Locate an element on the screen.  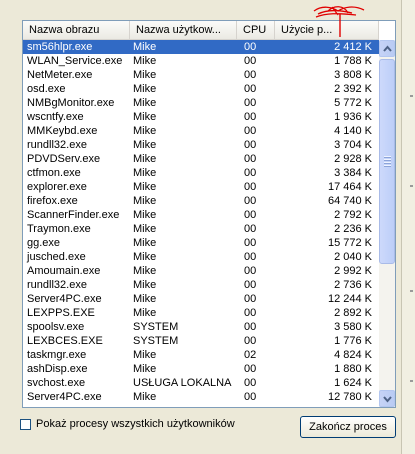
process-row: osd.exe Mike 00 2 392 K is located at coordinates (201, 89).